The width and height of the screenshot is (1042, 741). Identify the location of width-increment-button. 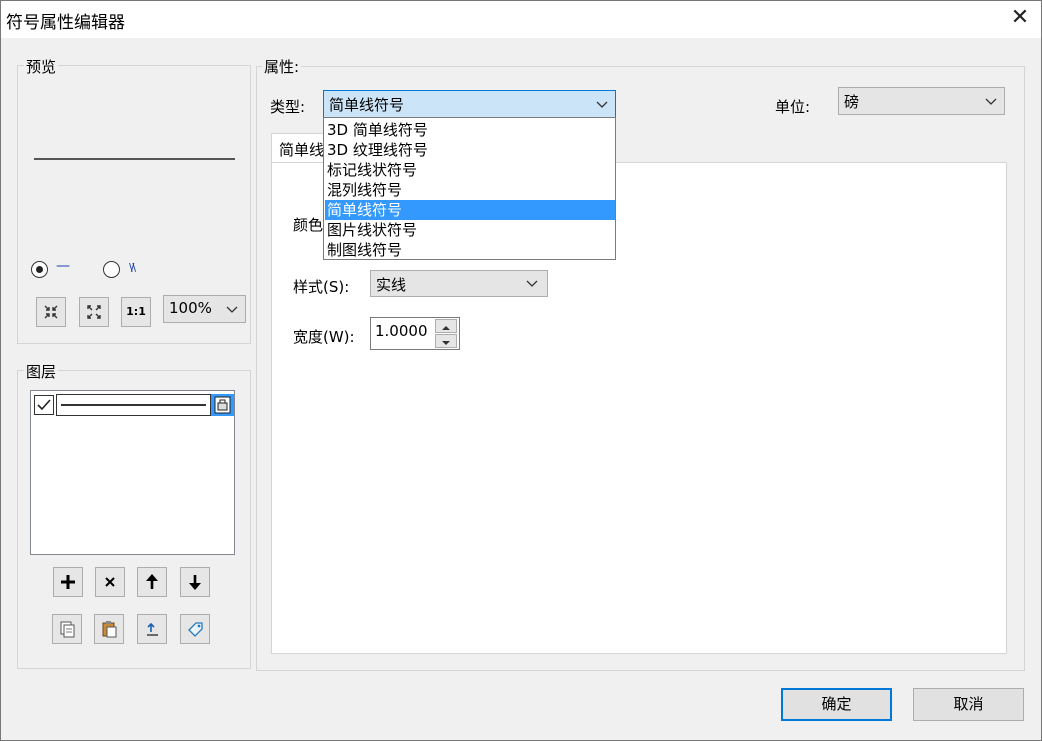
(446, 326).